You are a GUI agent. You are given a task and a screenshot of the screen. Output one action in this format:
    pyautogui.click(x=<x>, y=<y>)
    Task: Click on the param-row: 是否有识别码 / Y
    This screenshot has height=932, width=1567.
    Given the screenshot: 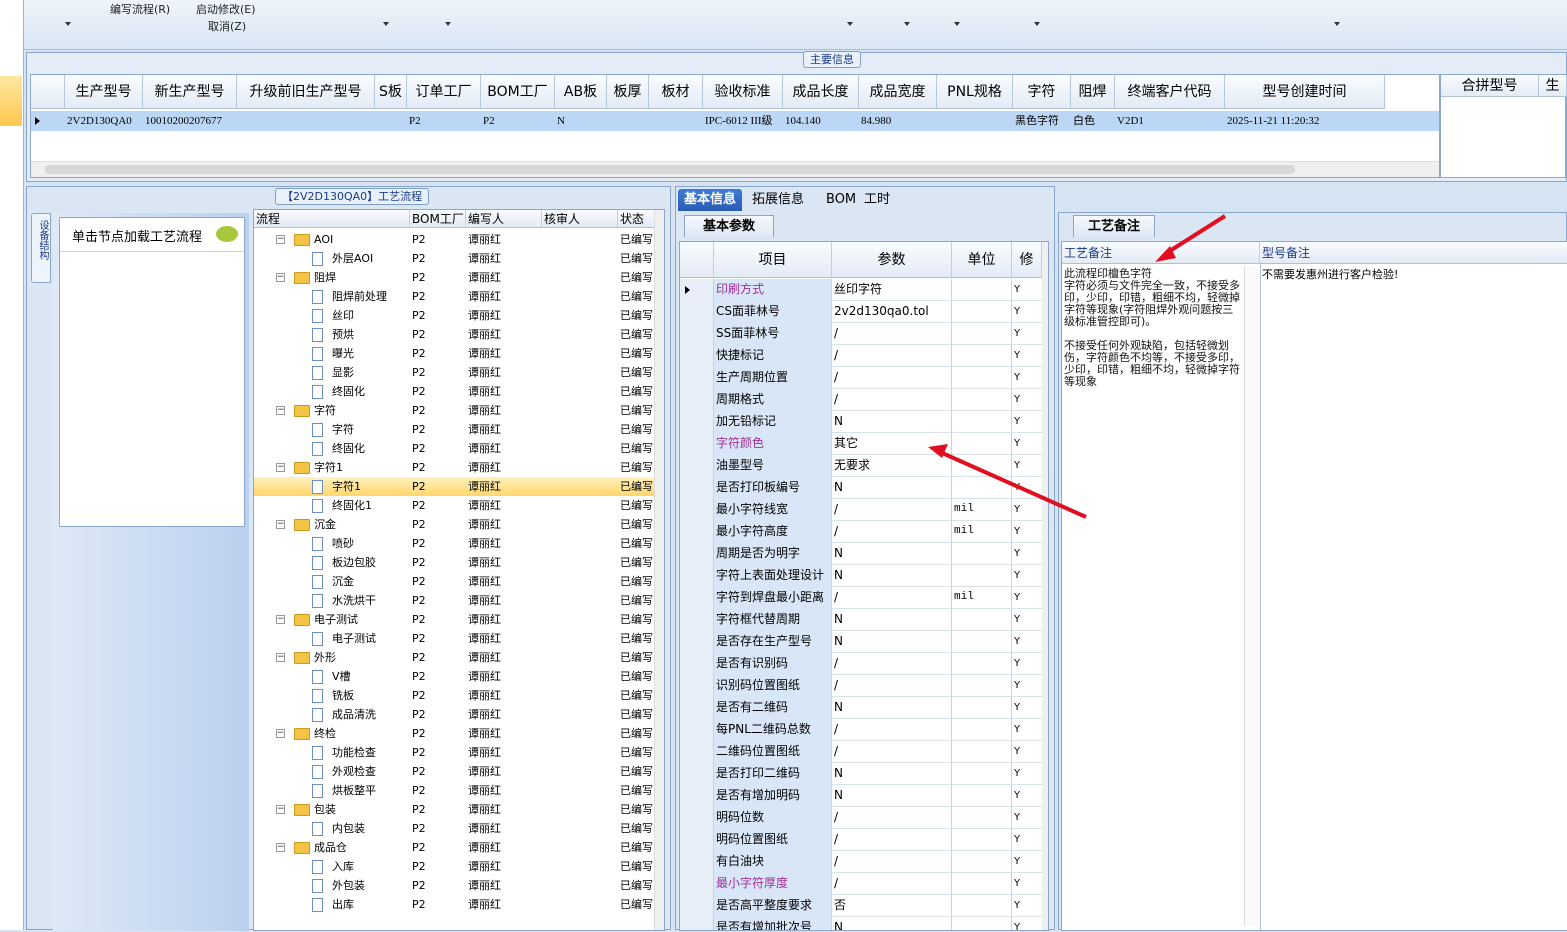 What is the action you would take?
    pyautogui.click(x=861, y=664)
    